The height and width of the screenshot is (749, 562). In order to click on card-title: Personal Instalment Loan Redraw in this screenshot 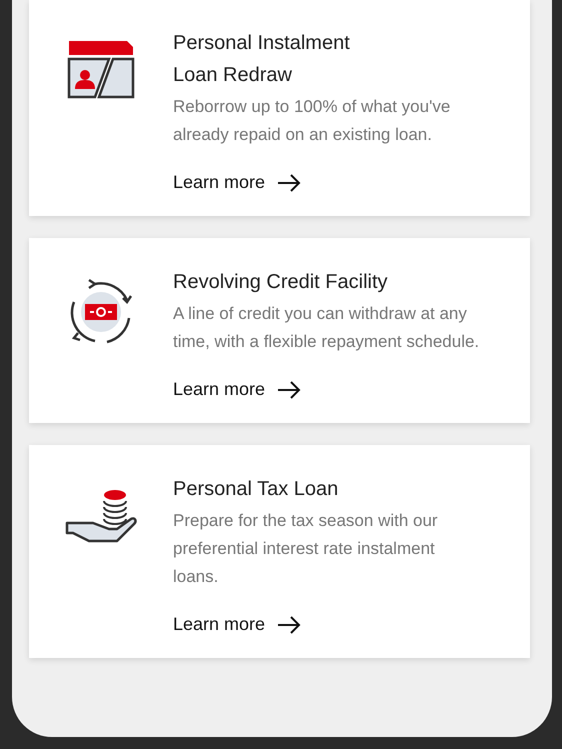, I will do `click(262, 59)`.